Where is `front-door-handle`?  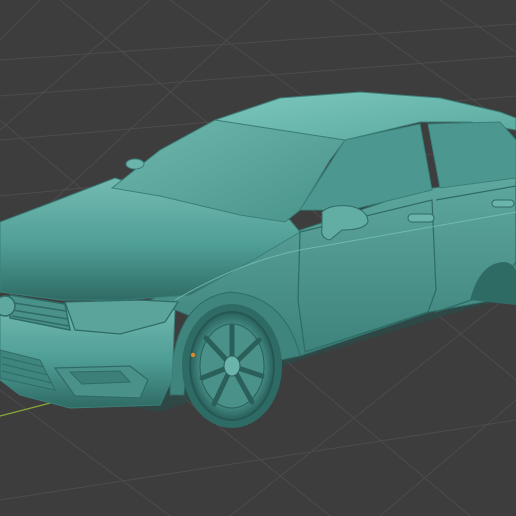 front-door-handle is located at coordinates (421, 218).